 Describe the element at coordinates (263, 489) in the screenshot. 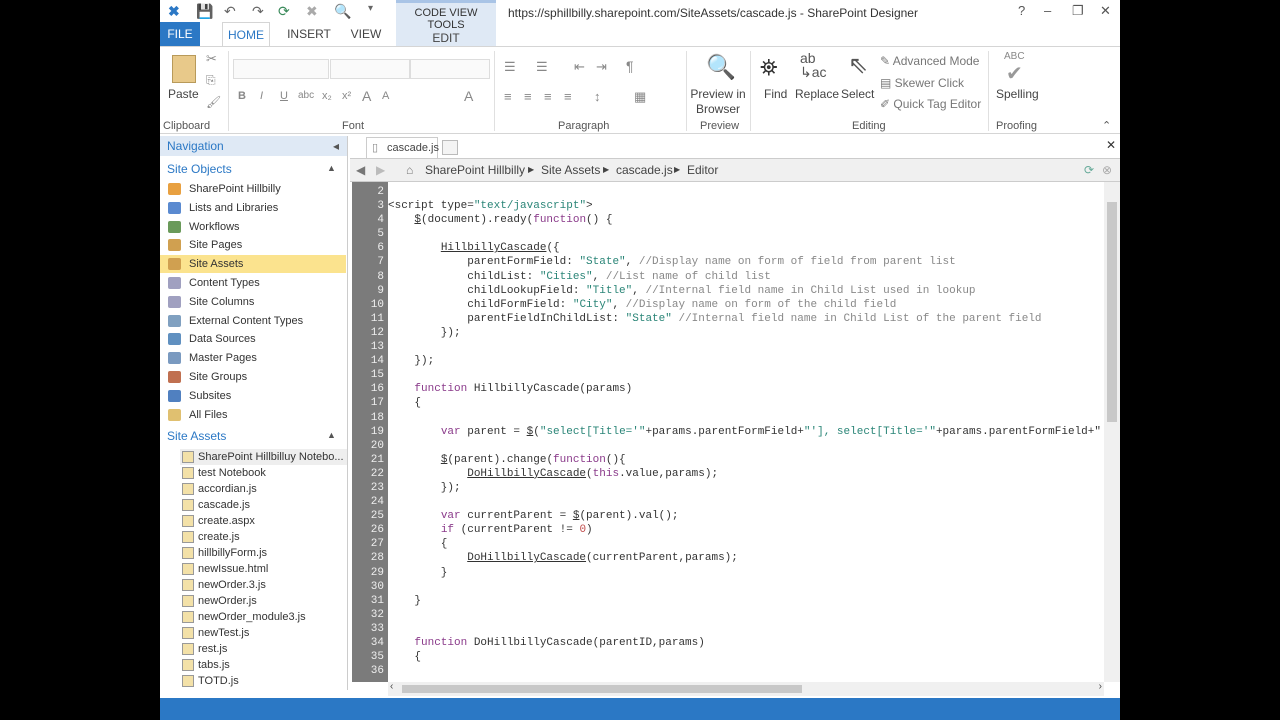

I see `file-item: accordian.js` at that location.